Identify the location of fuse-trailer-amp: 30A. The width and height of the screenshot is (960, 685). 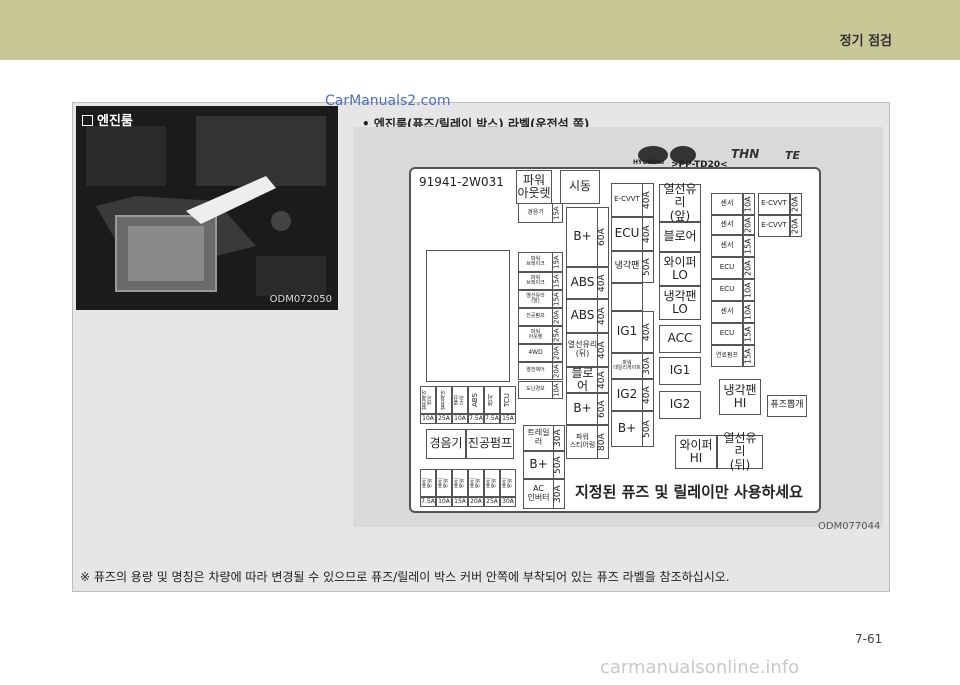
(559, 438).